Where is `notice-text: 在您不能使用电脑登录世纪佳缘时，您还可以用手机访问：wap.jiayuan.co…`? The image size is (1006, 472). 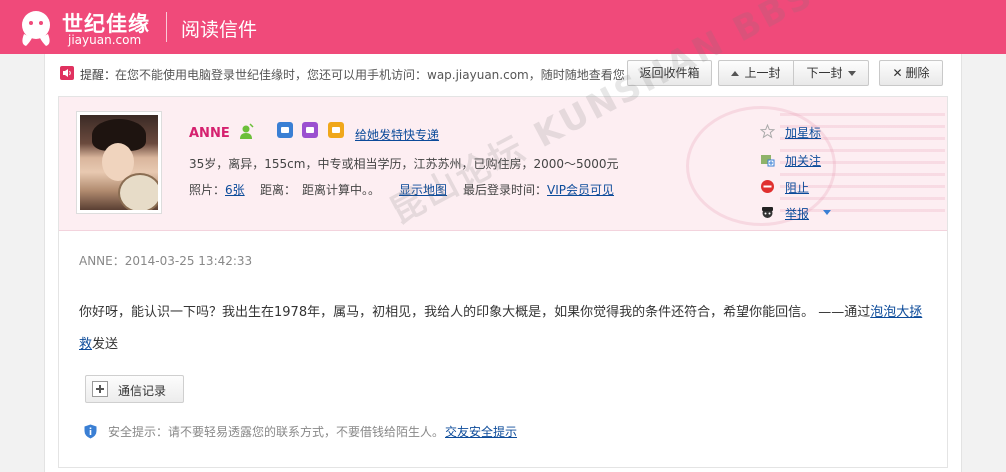
notice-text: 在您不能使用电脑登录世纪佳缘时，您还可以用手机访问：wap.jiayuan.co… is located at coordinates (370, 75).